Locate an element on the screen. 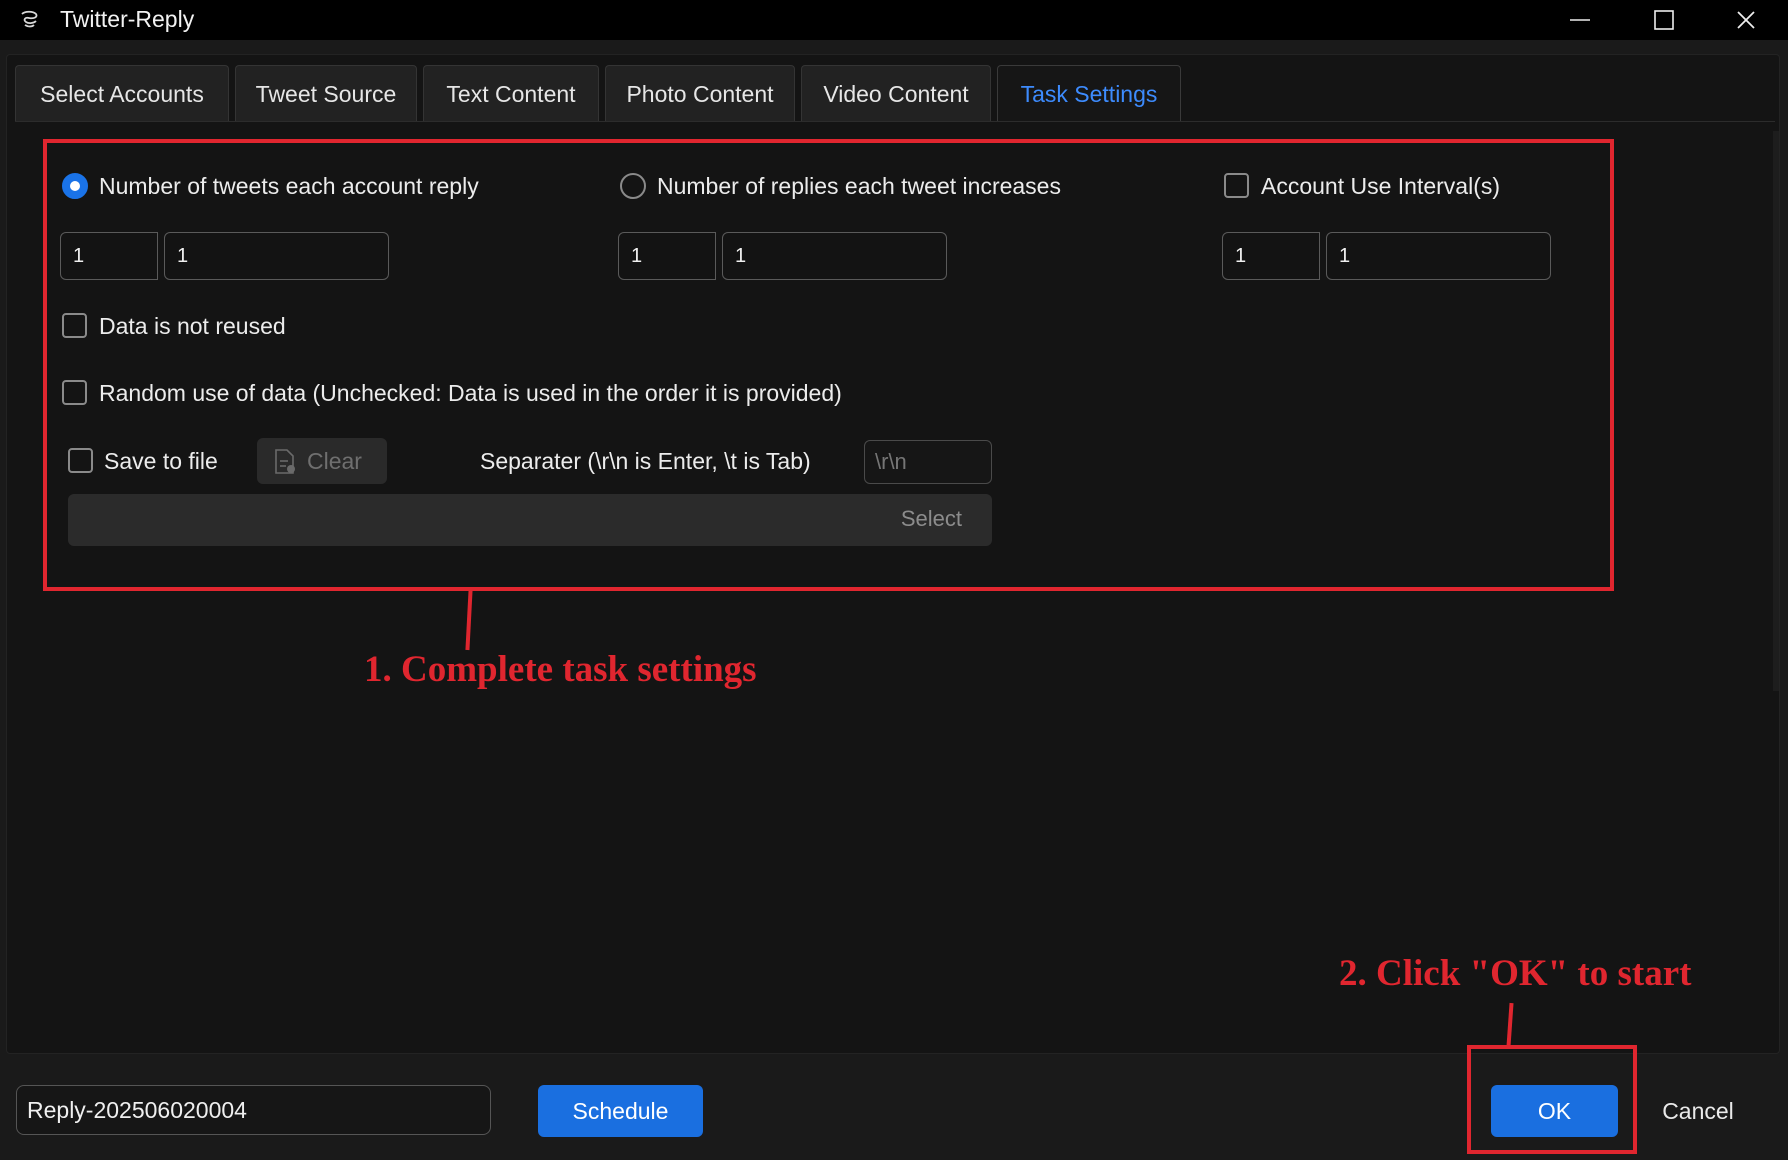 The image size is (1788, 1160). tab-text-content: Text Content is located at coordinates (511, 93).